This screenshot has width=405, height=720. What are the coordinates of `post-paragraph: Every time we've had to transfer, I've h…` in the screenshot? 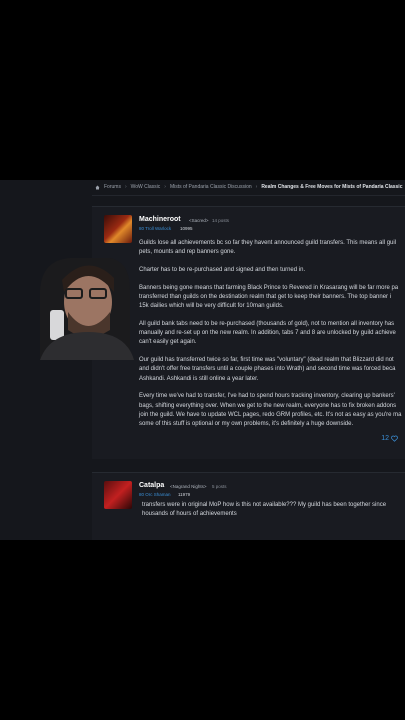 It's located at (270, 410).